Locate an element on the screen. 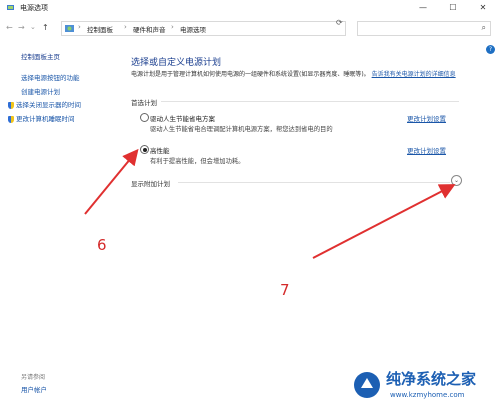 The width and height of the screenshot is (500, 409). annotation-label-6: 6 is located at coordinates (102, 245).